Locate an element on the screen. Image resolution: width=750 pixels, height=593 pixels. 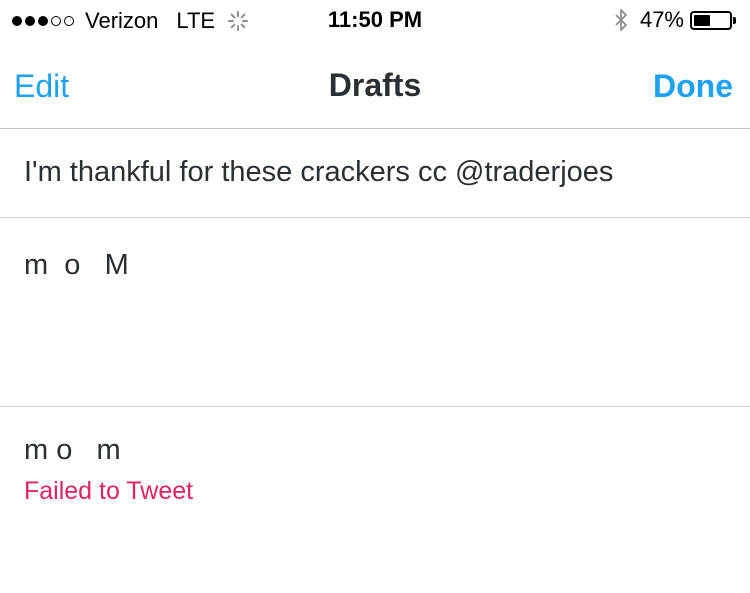
page-title: Drafts is located at coordinates (375, 85).